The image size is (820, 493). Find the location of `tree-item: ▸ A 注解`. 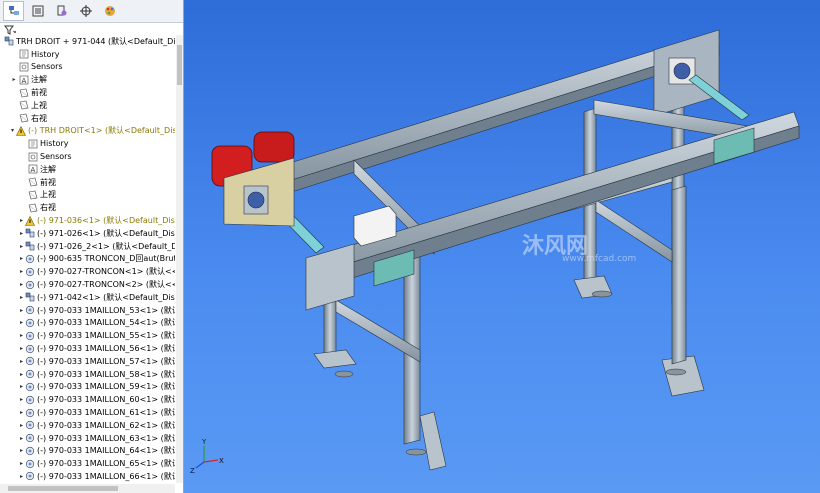

tree-item: ▸ A 注解 is located at coordinates (87, 79).